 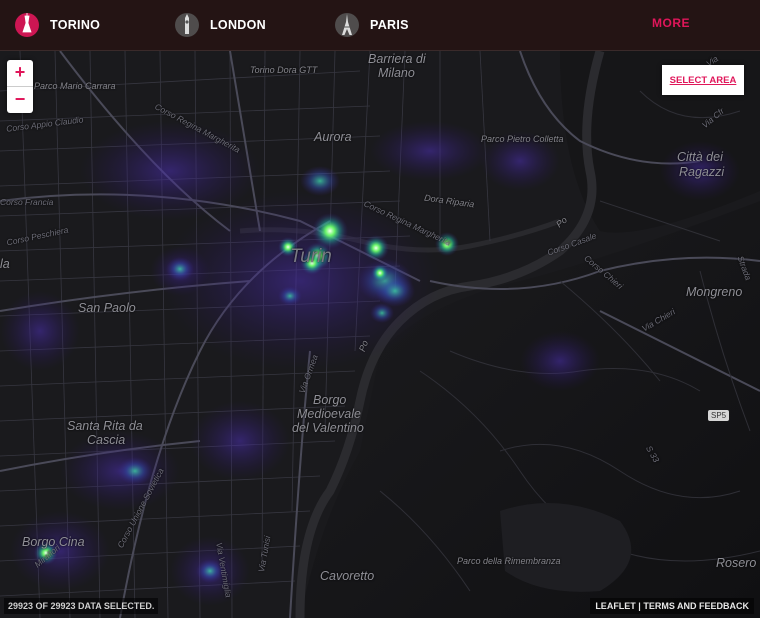 What do you see at coordinates (329, 414) in the screenshot?
I see `label-medioevale: Medioevale` at bounding box center [329, 414].